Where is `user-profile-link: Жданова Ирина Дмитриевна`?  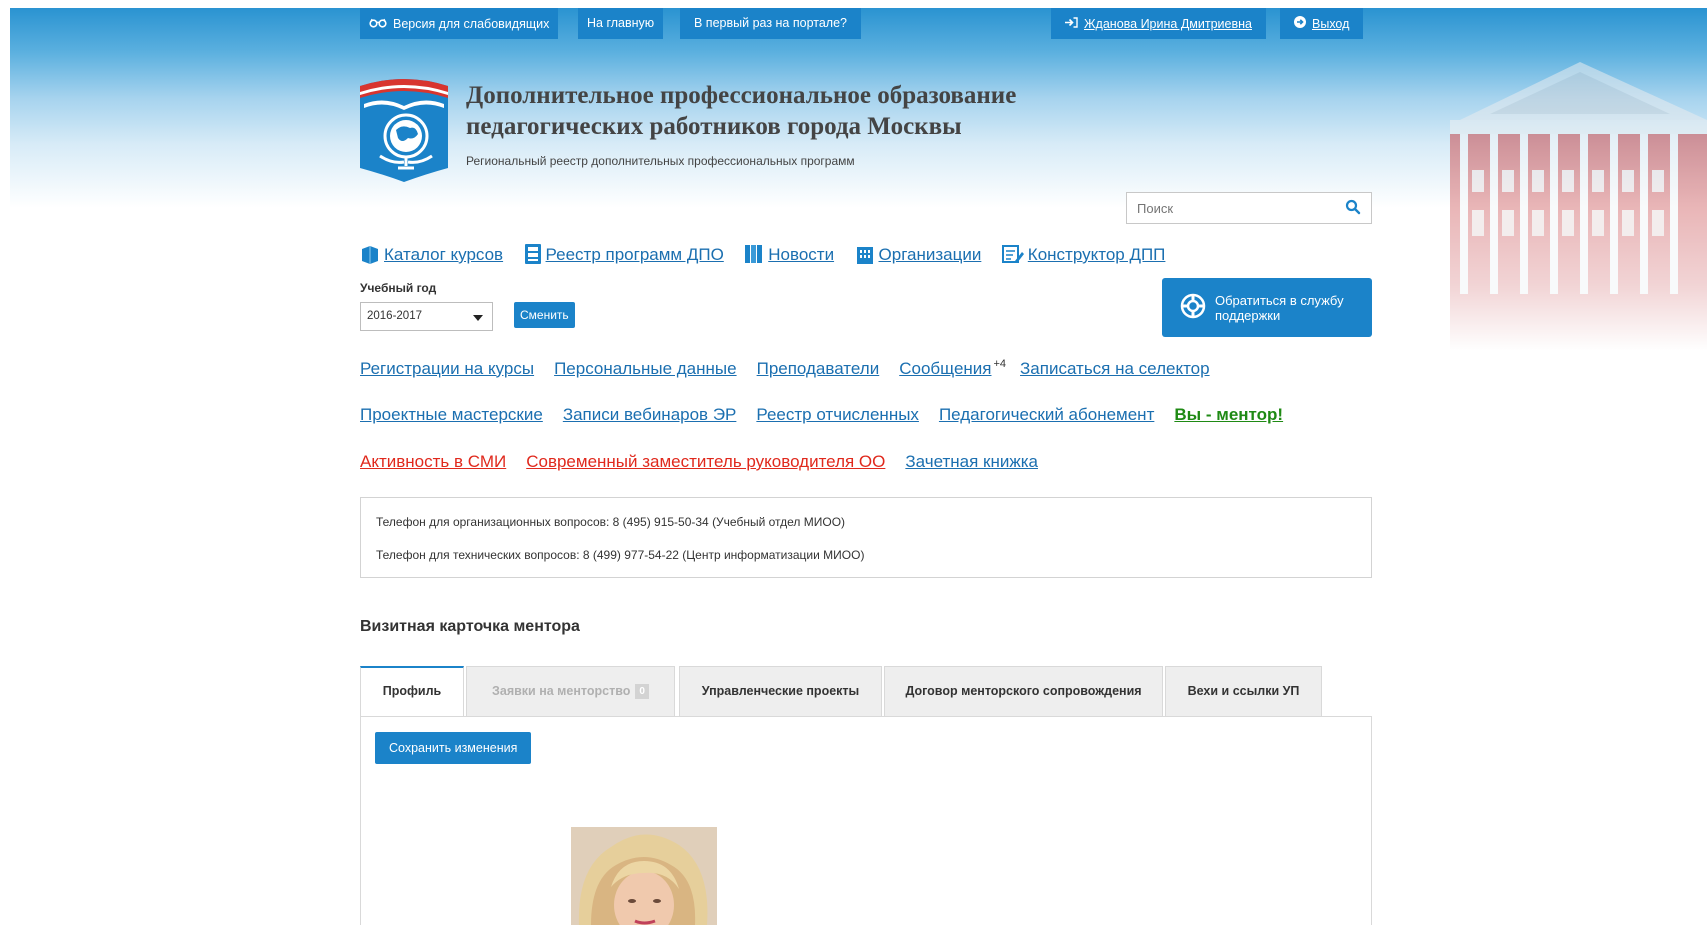
user-profile-link: Жданова Ирина Дмитриевна is located at coordinates (1158, 23).